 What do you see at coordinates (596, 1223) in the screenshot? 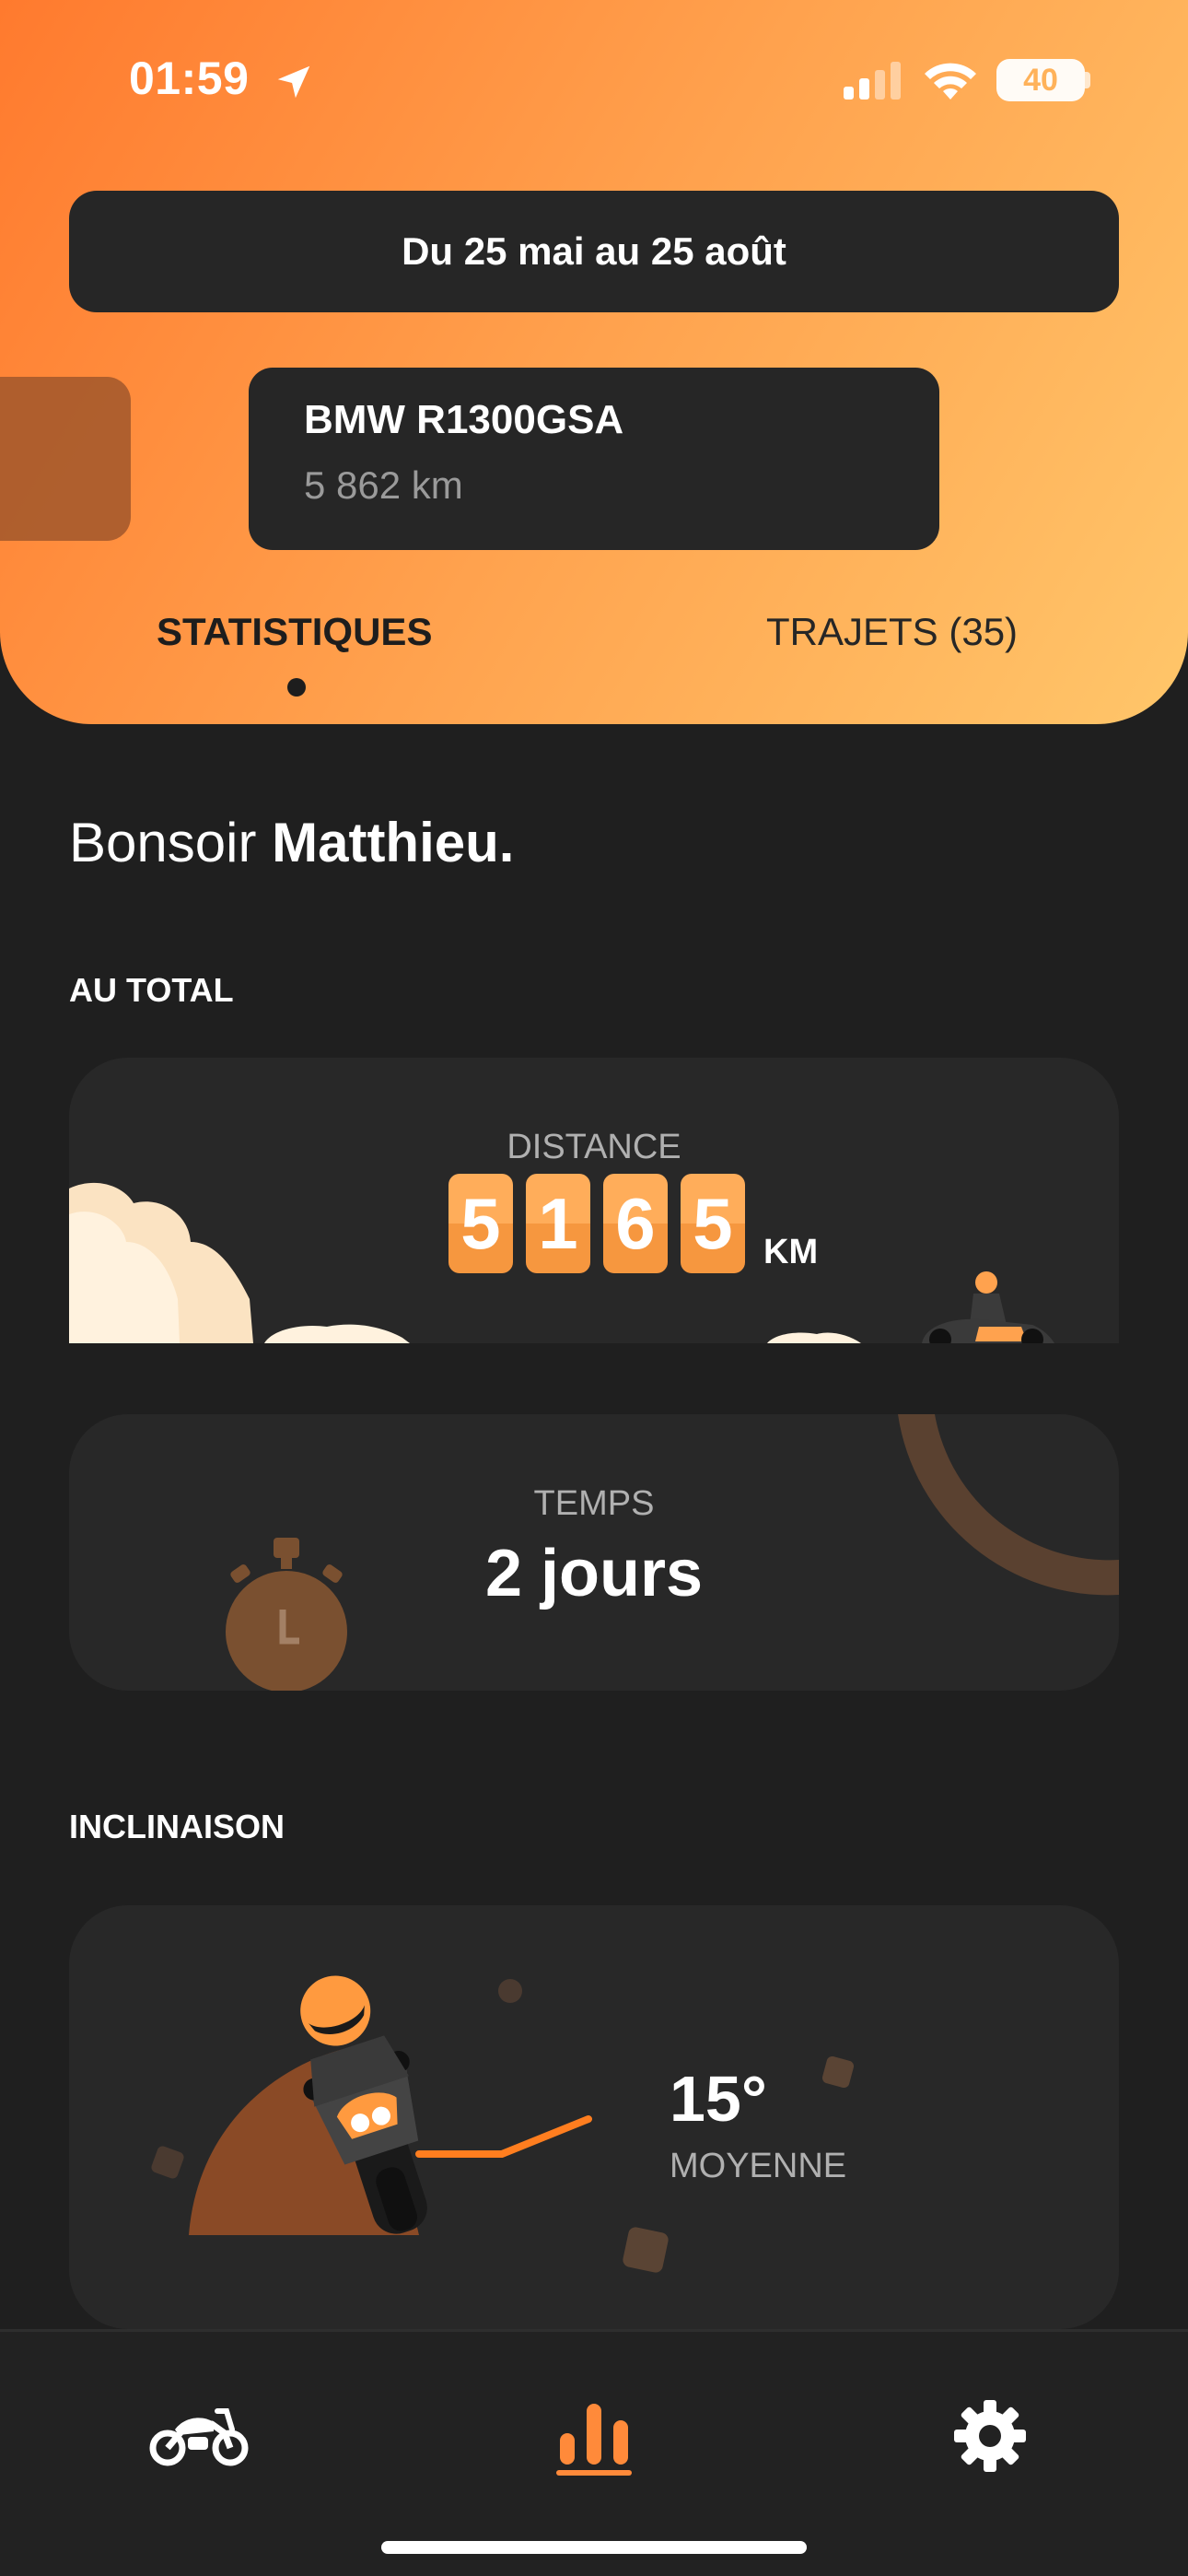
I see `distance-digits: 5 1 6 5` at bounding box center [596, 1223].